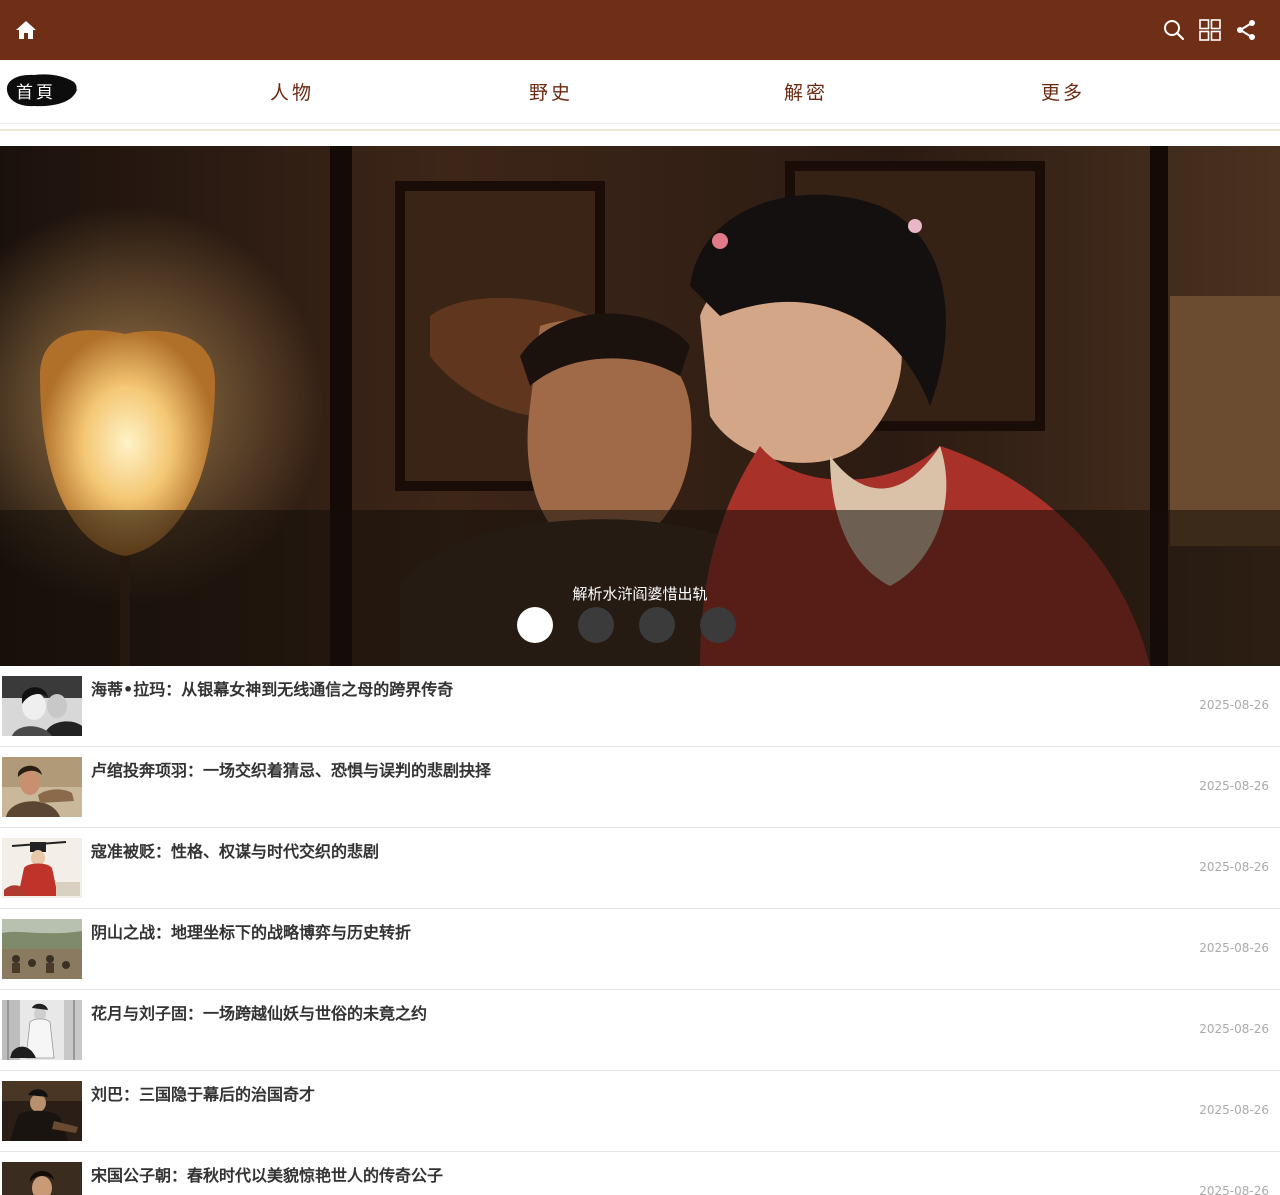 Image resolution: width=1280 pixels, height=1195 pixels. Describe the element at coordinates (259, 1012) in the screenshot. I see `article-title: 花月与刘子固：一场跨越仙妖与世俗的未竟之约` at that location.